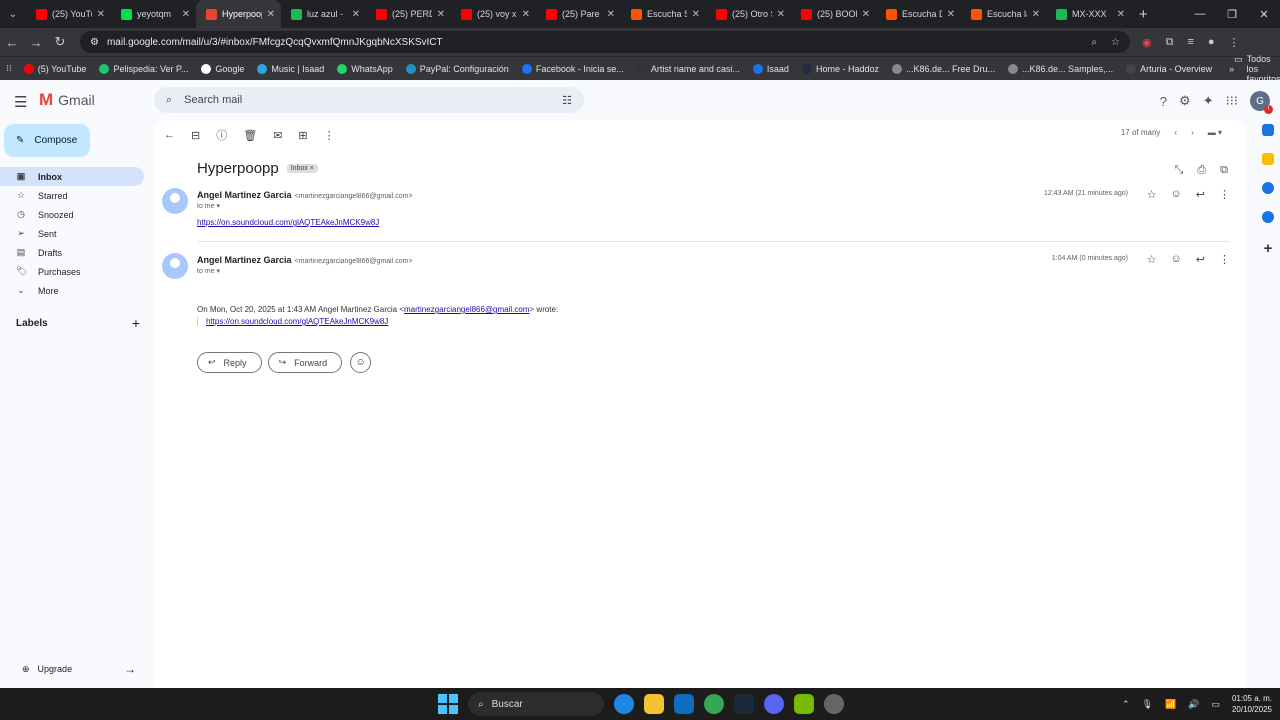 The width and height of the screenshot is (1280, 720). I want to click on search-input: ⌕ Search mail ☷, so click(369, 100).